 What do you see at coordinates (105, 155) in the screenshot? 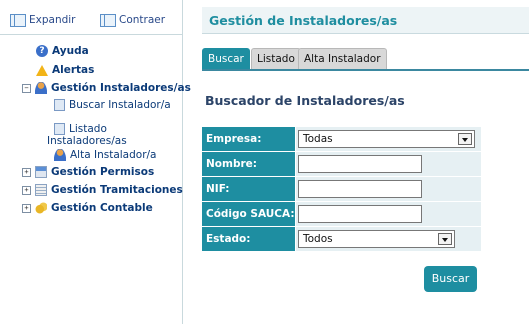
I see `sidebar-item-alta-instalador: Alta Instalador/a` at bounding box center [105, 155].